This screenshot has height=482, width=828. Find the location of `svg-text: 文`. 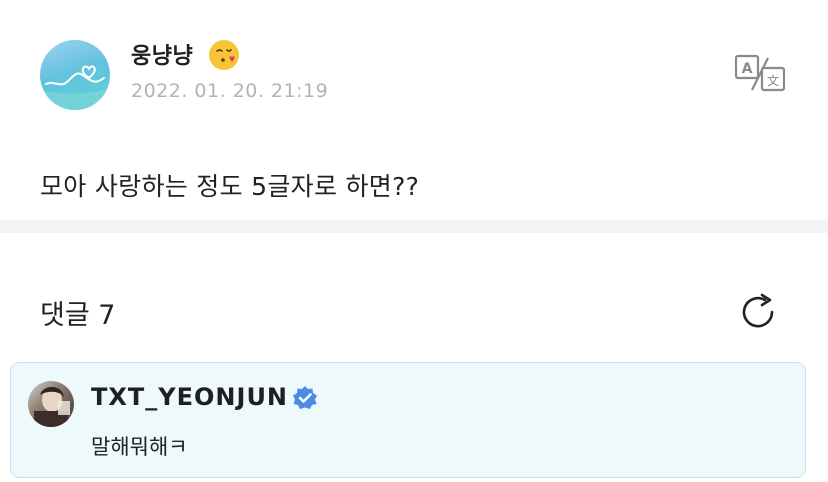

svg-text: 文 is located at coordinates (773, 80).